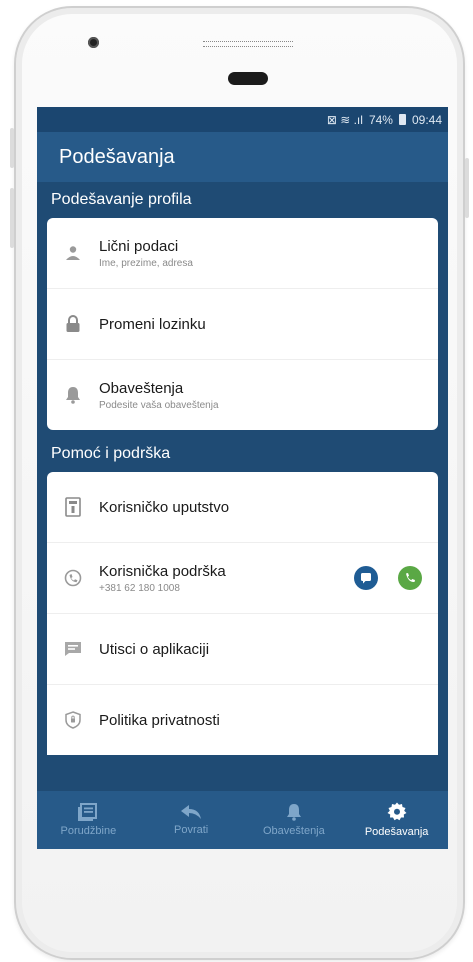 This screenshot has height=962, width=473. I want to click on item-label: Lični podaci, so click(139, 246).